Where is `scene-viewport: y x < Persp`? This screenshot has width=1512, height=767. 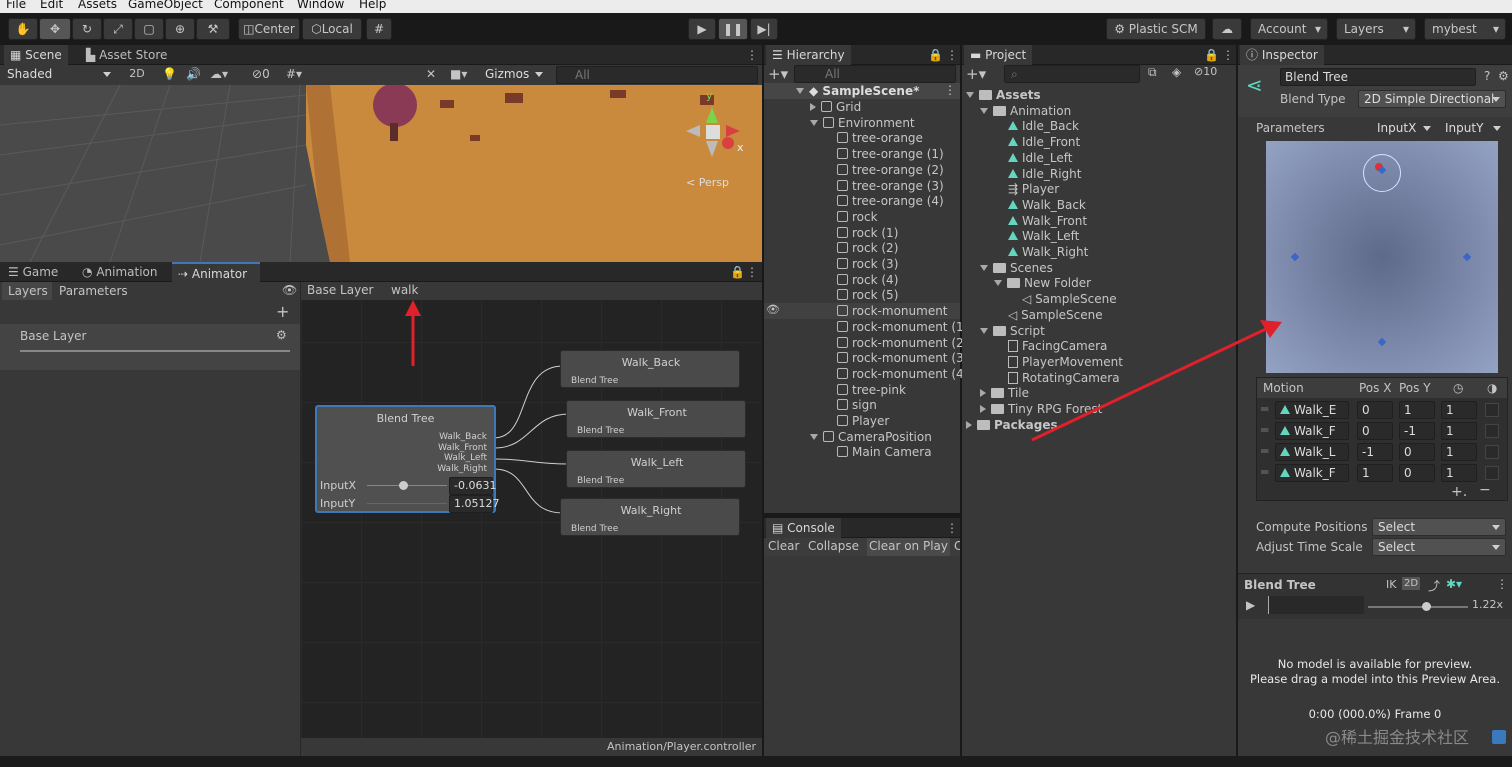
scene-viewport: y x < Persp is located at coordinates (381, 173).